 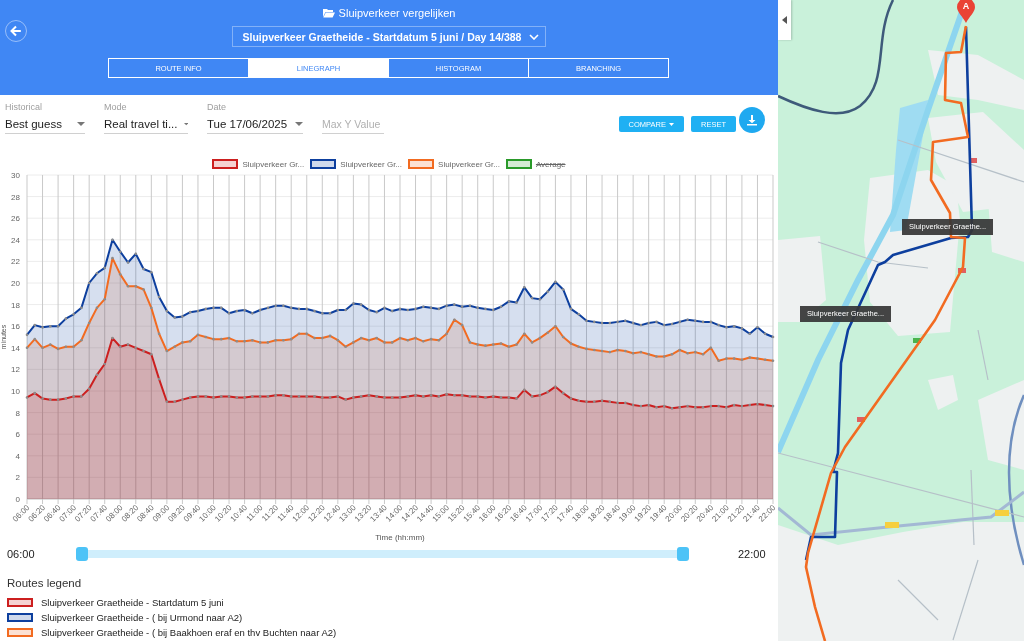 I want to click on collapse-map-button, so click(x=784, y=20).